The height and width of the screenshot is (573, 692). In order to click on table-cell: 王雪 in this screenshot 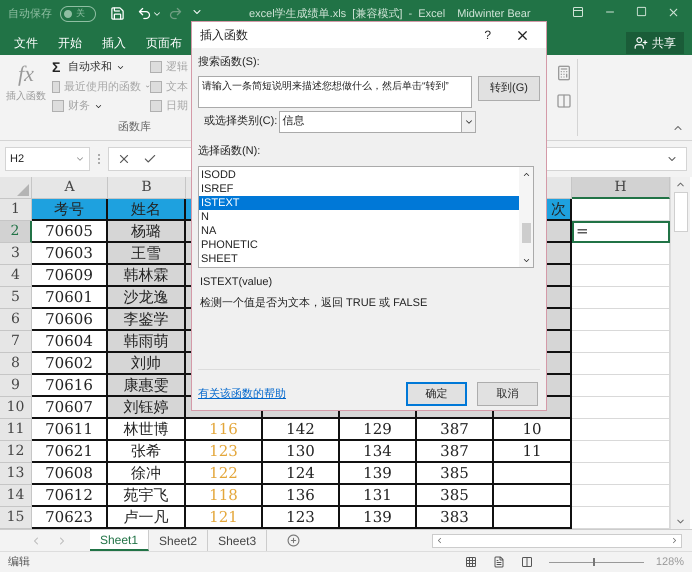, I will do `click(147, 254)`.